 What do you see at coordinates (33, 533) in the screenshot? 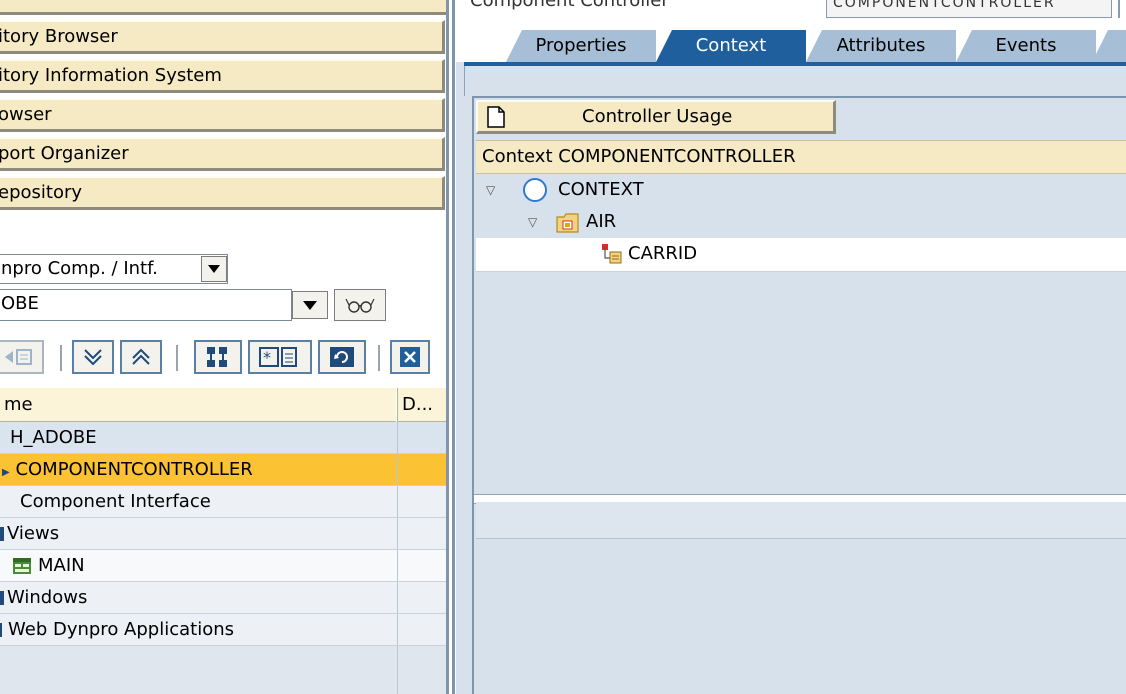
I see `tree-row-label: Views` at bounding box center [33, 533].